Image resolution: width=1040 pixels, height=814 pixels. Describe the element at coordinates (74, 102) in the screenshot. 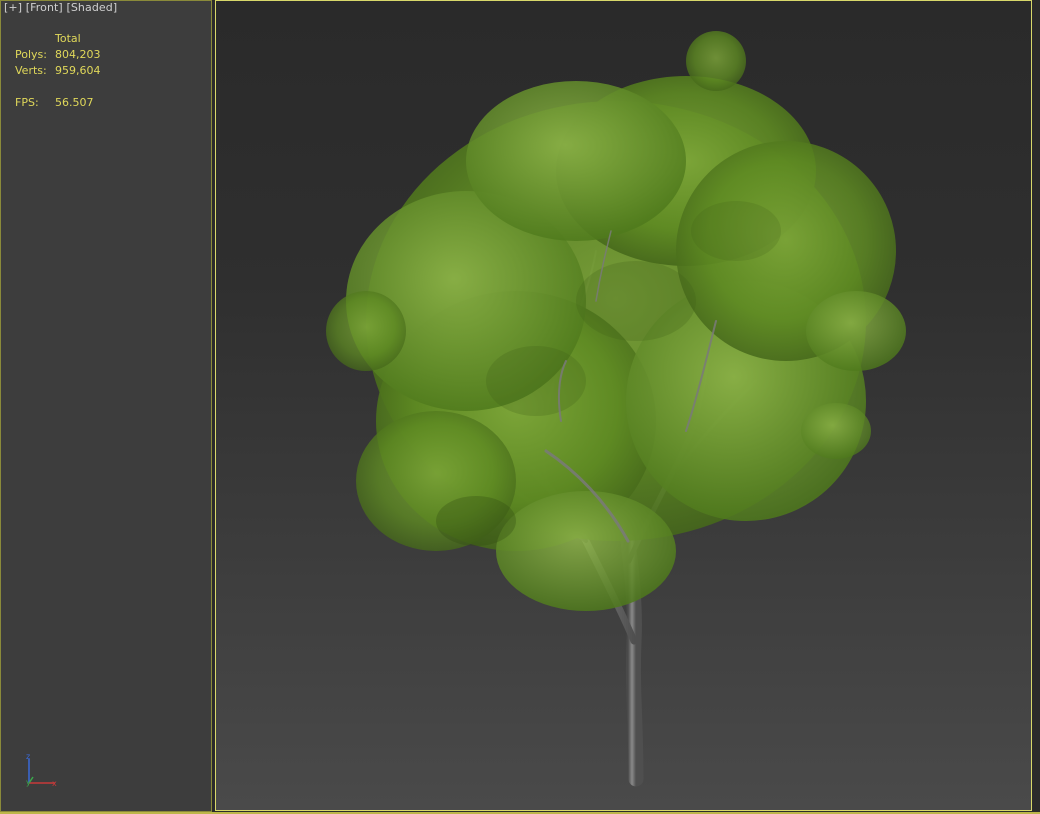

I see `fps-value: 56.507` at that location.